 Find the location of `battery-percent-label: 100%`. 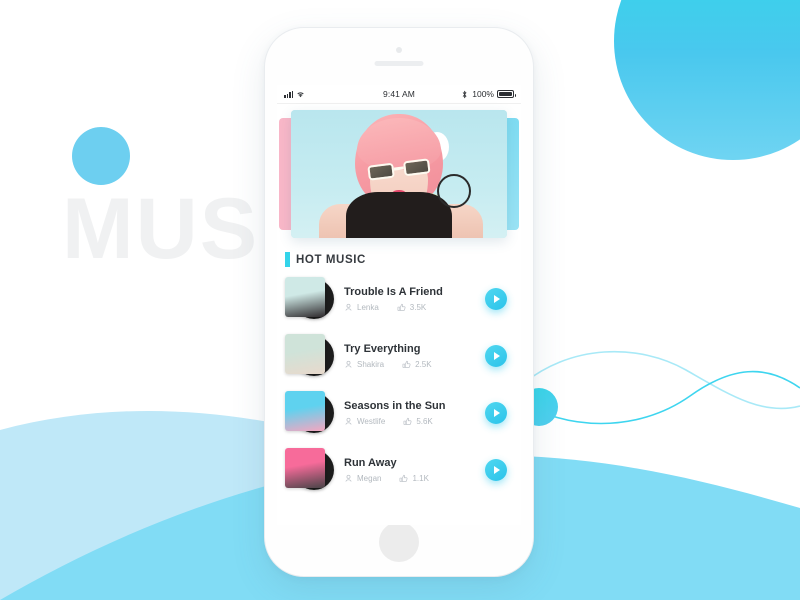

battery-percent-label: 100% is located at coordinates (483, 94).